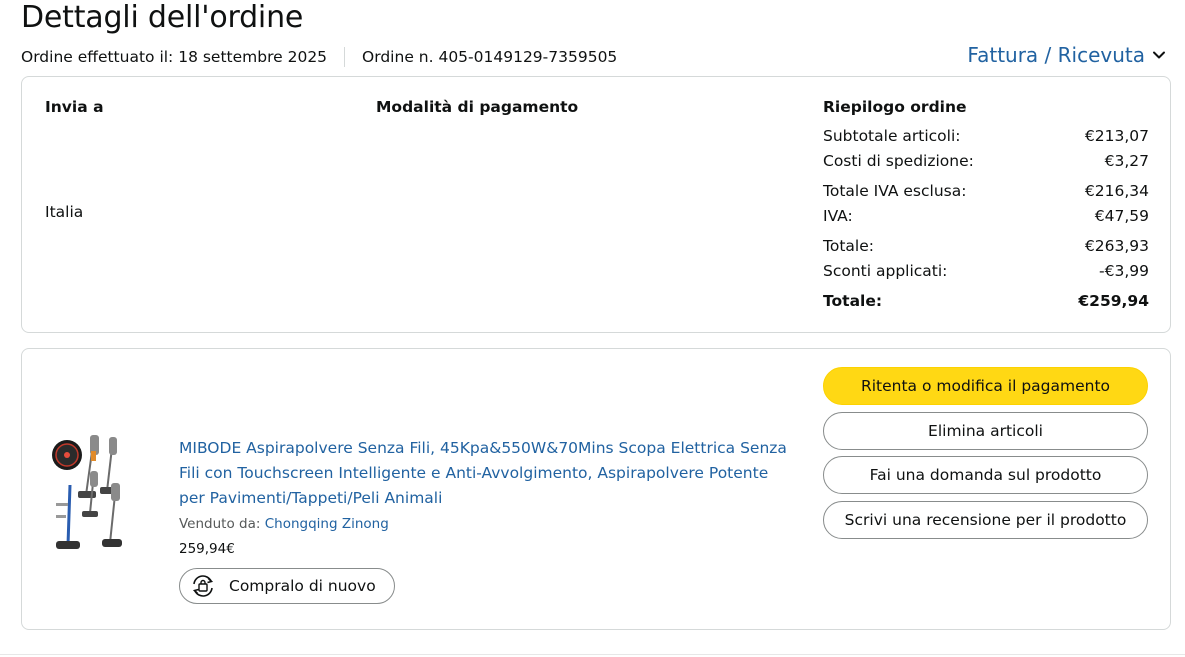 The width and height of the screenshot is (1185, 657). What do you see at coordinates (985, 386) in the screenshot?
I see `retry-payment-button: Ritenta o modifica il pagamento` at bounding box center [985, 386].